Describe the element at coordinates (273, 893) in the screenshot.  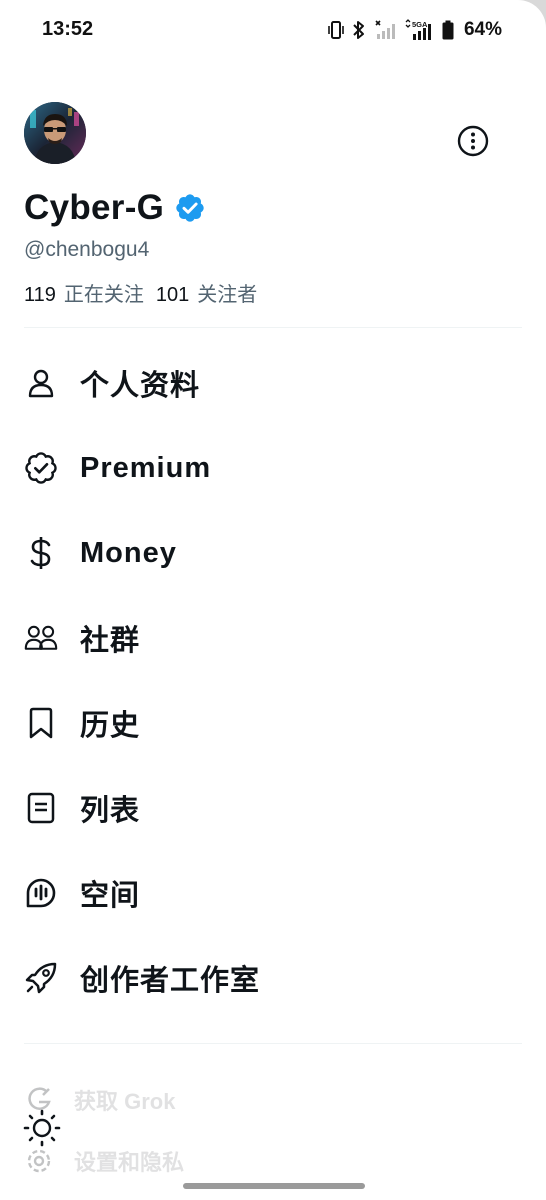
I see `menu-item-spaces: 空间` at that location.